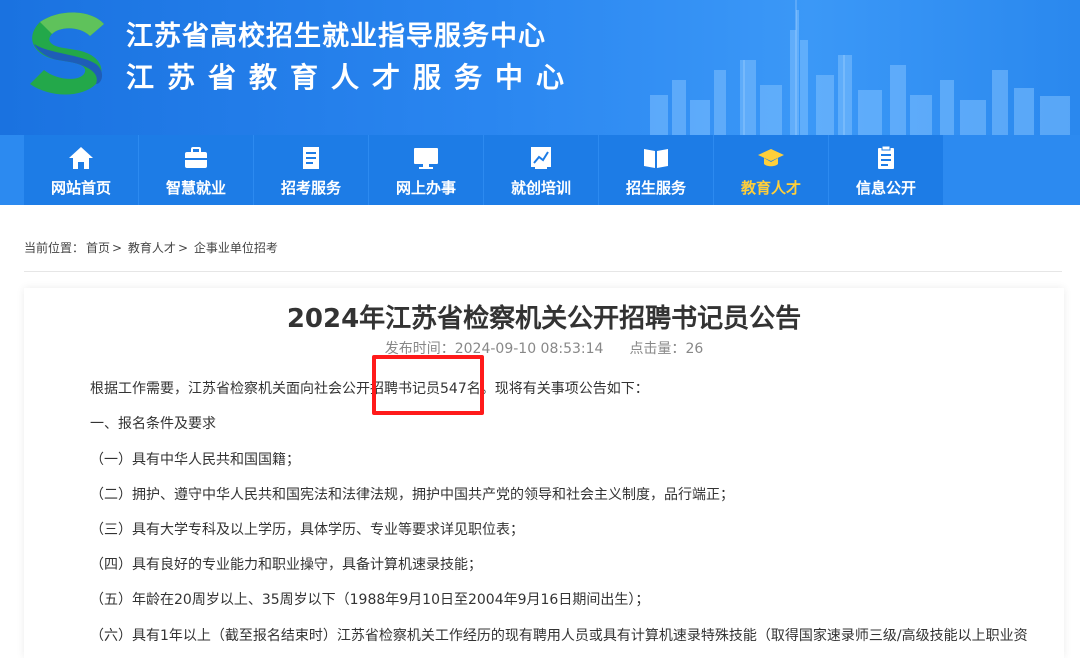  Describe the element at coordinates (81, 157) in the screenshot. I see `home-icon` at that location.